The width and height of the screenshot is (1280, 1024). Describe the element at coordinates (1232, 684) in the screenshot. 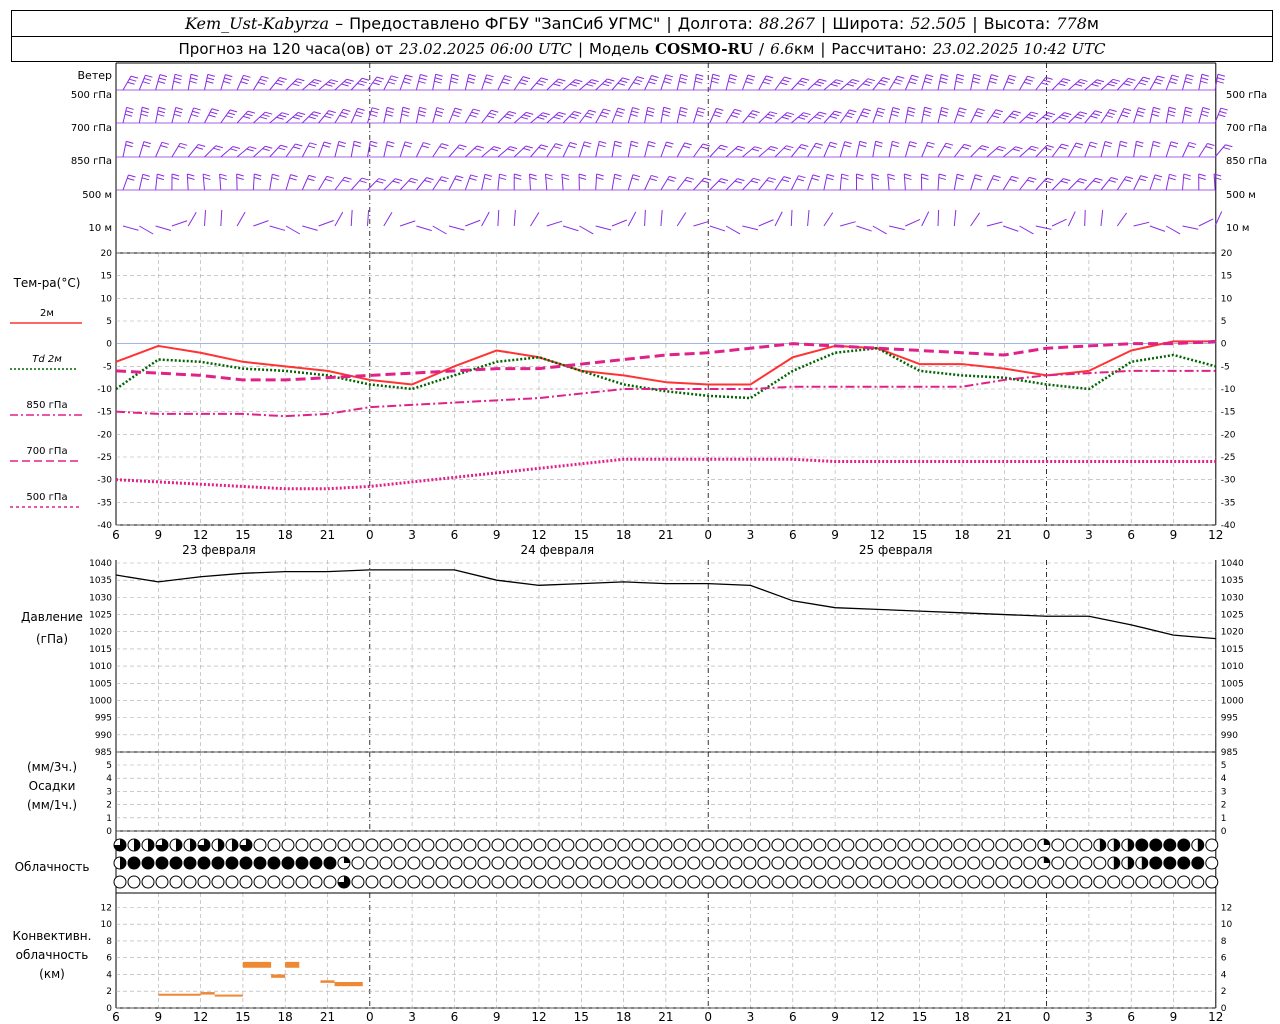

I see `pressure-tick-right: 1005` at that location.